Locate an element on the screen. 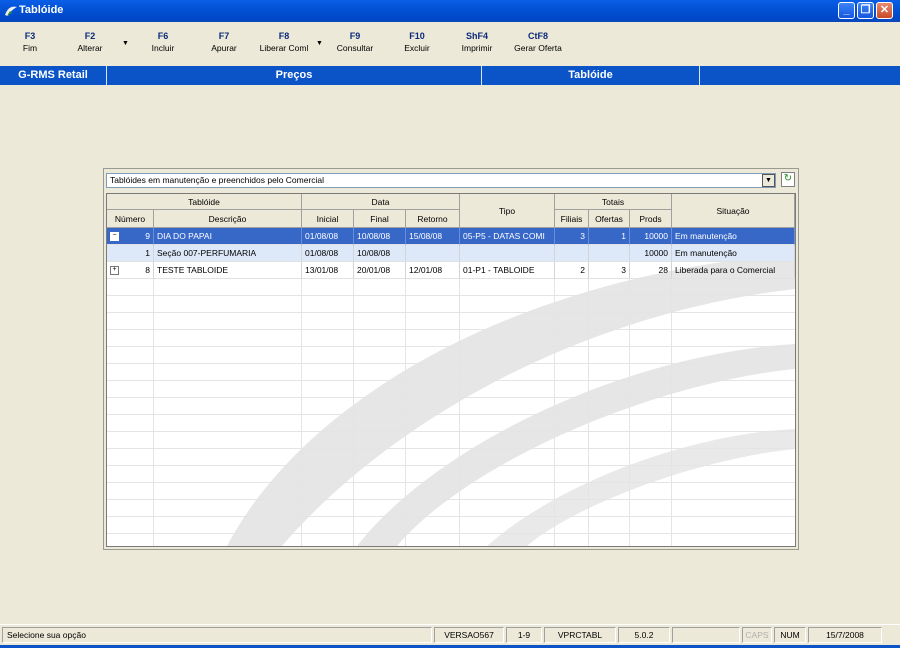  row-ofertas: 3 is located at coordinates (609, 270).